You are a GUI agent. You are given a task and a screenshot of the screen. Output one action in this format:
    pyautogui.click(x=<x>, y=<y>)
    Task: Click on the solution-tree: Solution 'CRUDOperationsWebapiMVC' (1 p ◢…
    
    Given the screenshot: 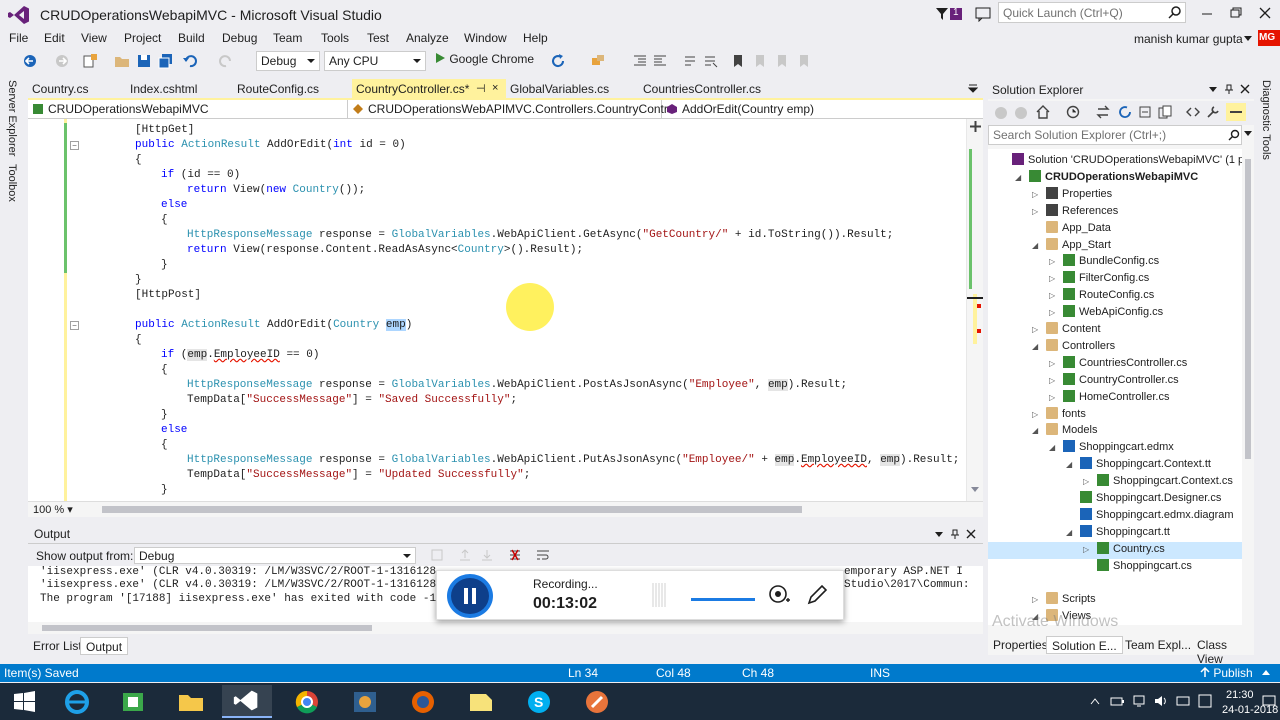 What is the action you would take?
    pyautogui.click(x=1115, y=387)
    